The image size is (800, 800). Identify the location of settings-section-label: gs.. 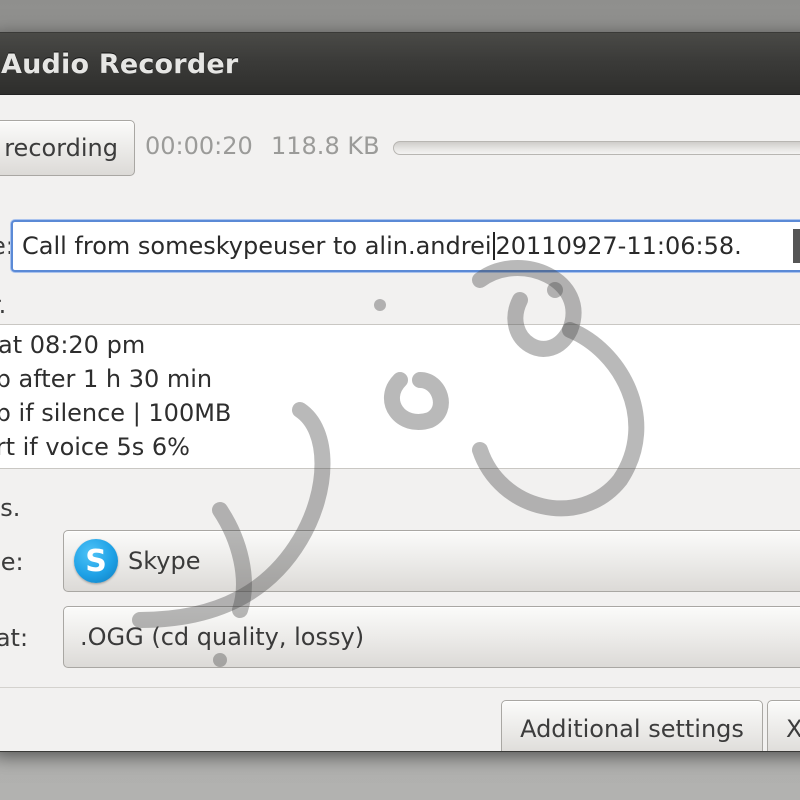
(10, 508).